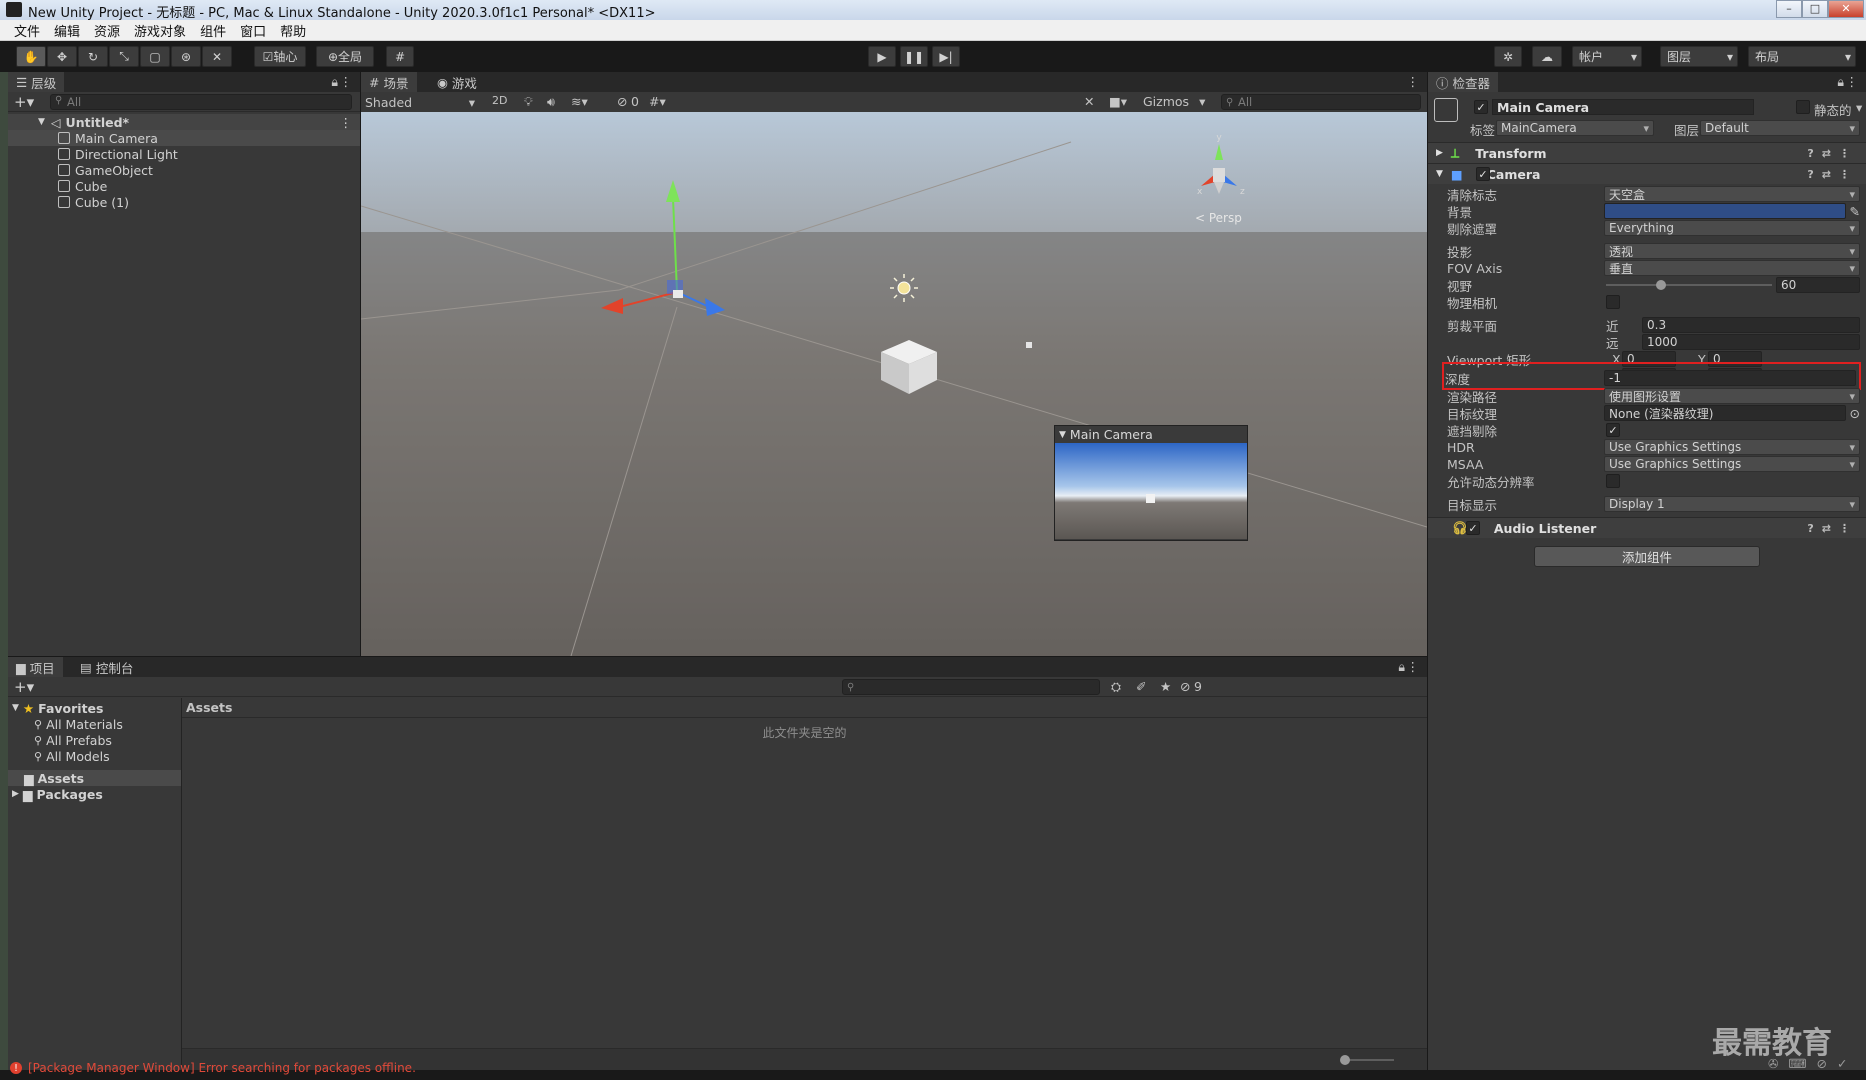 The image size is (1866, 1080). I want to click on near-input: 0.3, so click(1751, 325).